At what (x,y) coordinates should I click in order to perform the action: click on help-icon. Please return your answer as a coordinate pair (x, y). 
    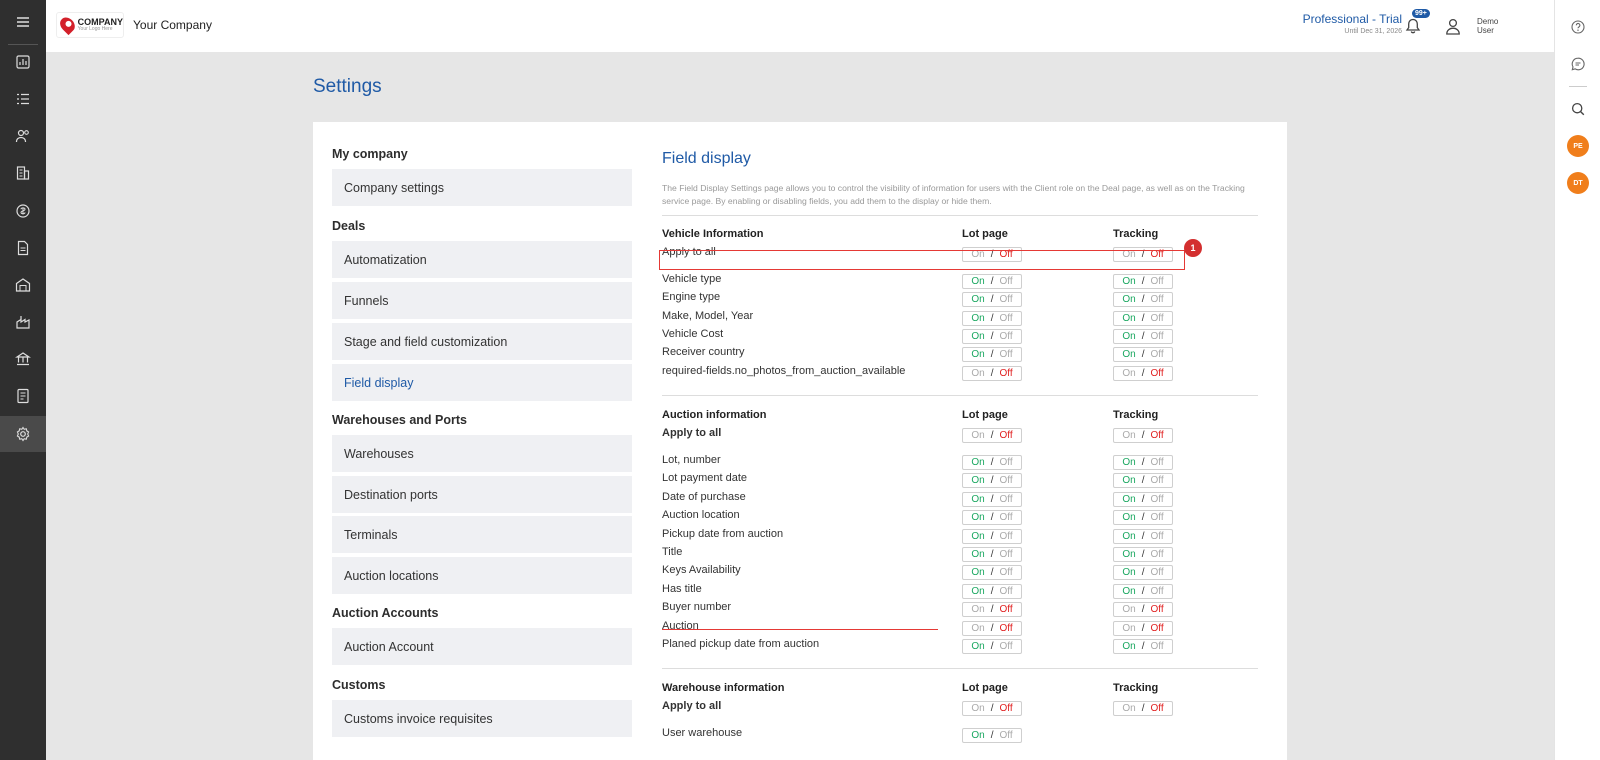
    Looking at the image, I should click on (1578, 27).